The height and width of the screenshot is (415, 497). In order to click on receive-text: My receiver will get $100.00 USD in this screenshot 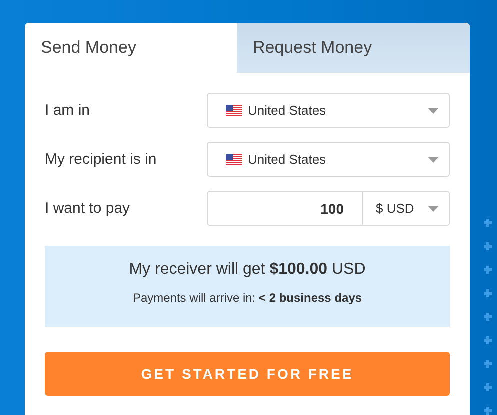, I will do `click(247, 270)`.